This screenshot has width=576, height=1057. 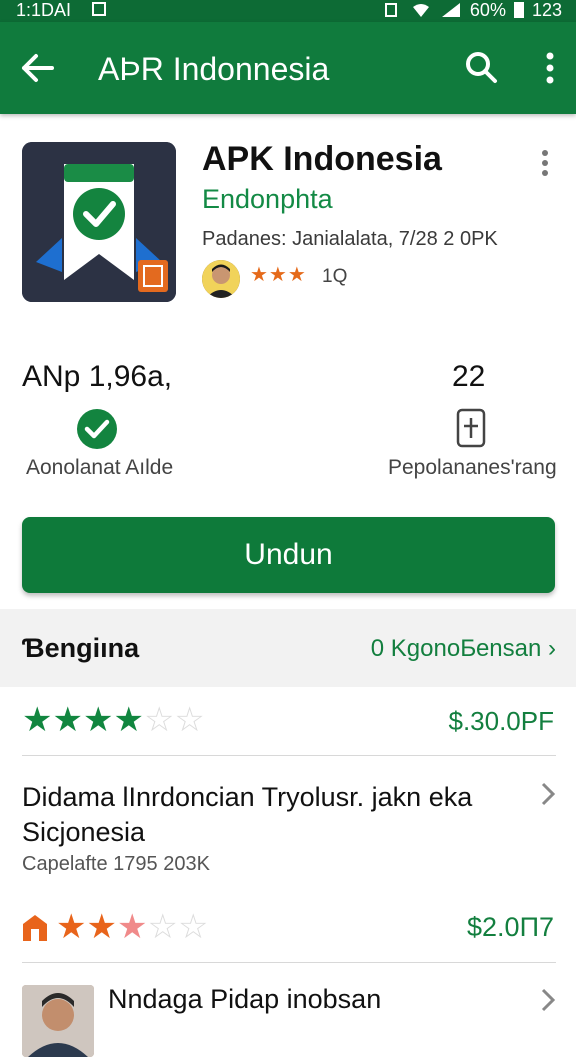 I want to click on notification-icon, so click(x=99, y=9).